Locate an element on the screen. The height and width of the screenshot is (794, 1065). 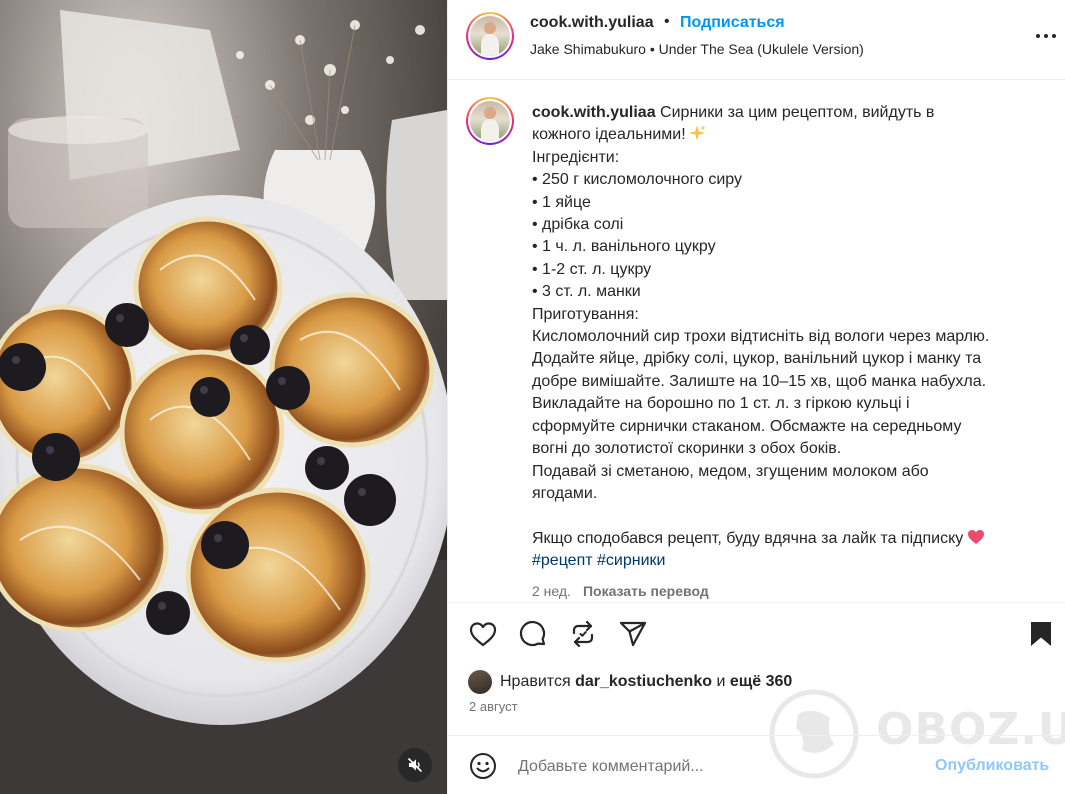
actions-divider is located at coordinates (756, 602).